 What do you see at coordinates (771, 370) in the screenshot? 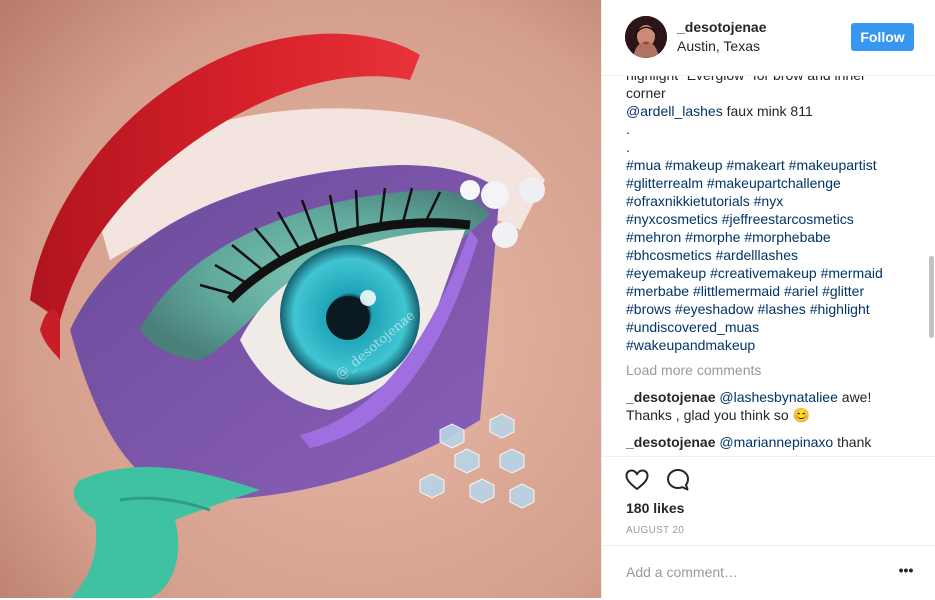
I see `load-more-comments-link: Load more comments` at bounding box center [771, 370].